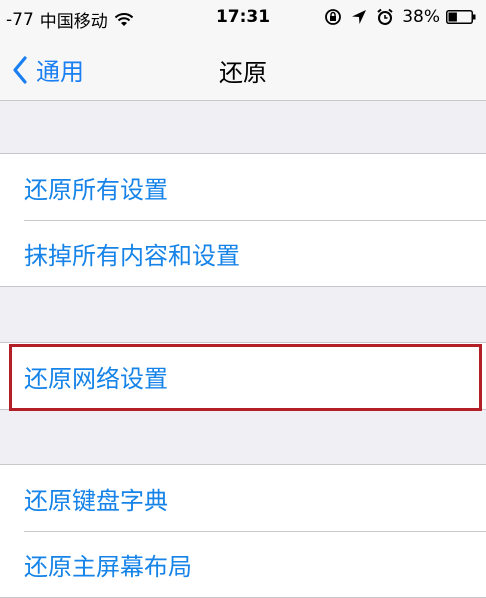 The height and width of the screenshot is (598, 486). What do you see at coordinates (243, 498) in the screenshot?
I see `reset-keyboard-dictionary-cell: 还原键盘字典` at bounding box center [243, 498].